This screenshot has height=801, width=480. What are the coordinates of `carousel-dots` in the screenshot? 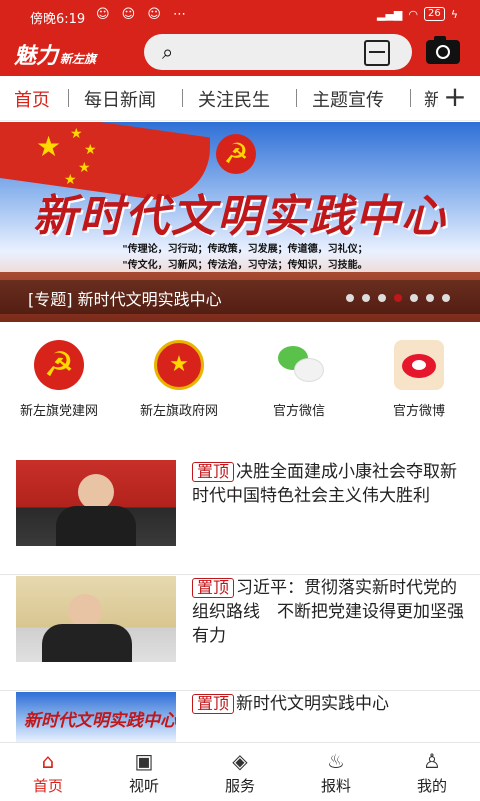 It's located at (398, 298).